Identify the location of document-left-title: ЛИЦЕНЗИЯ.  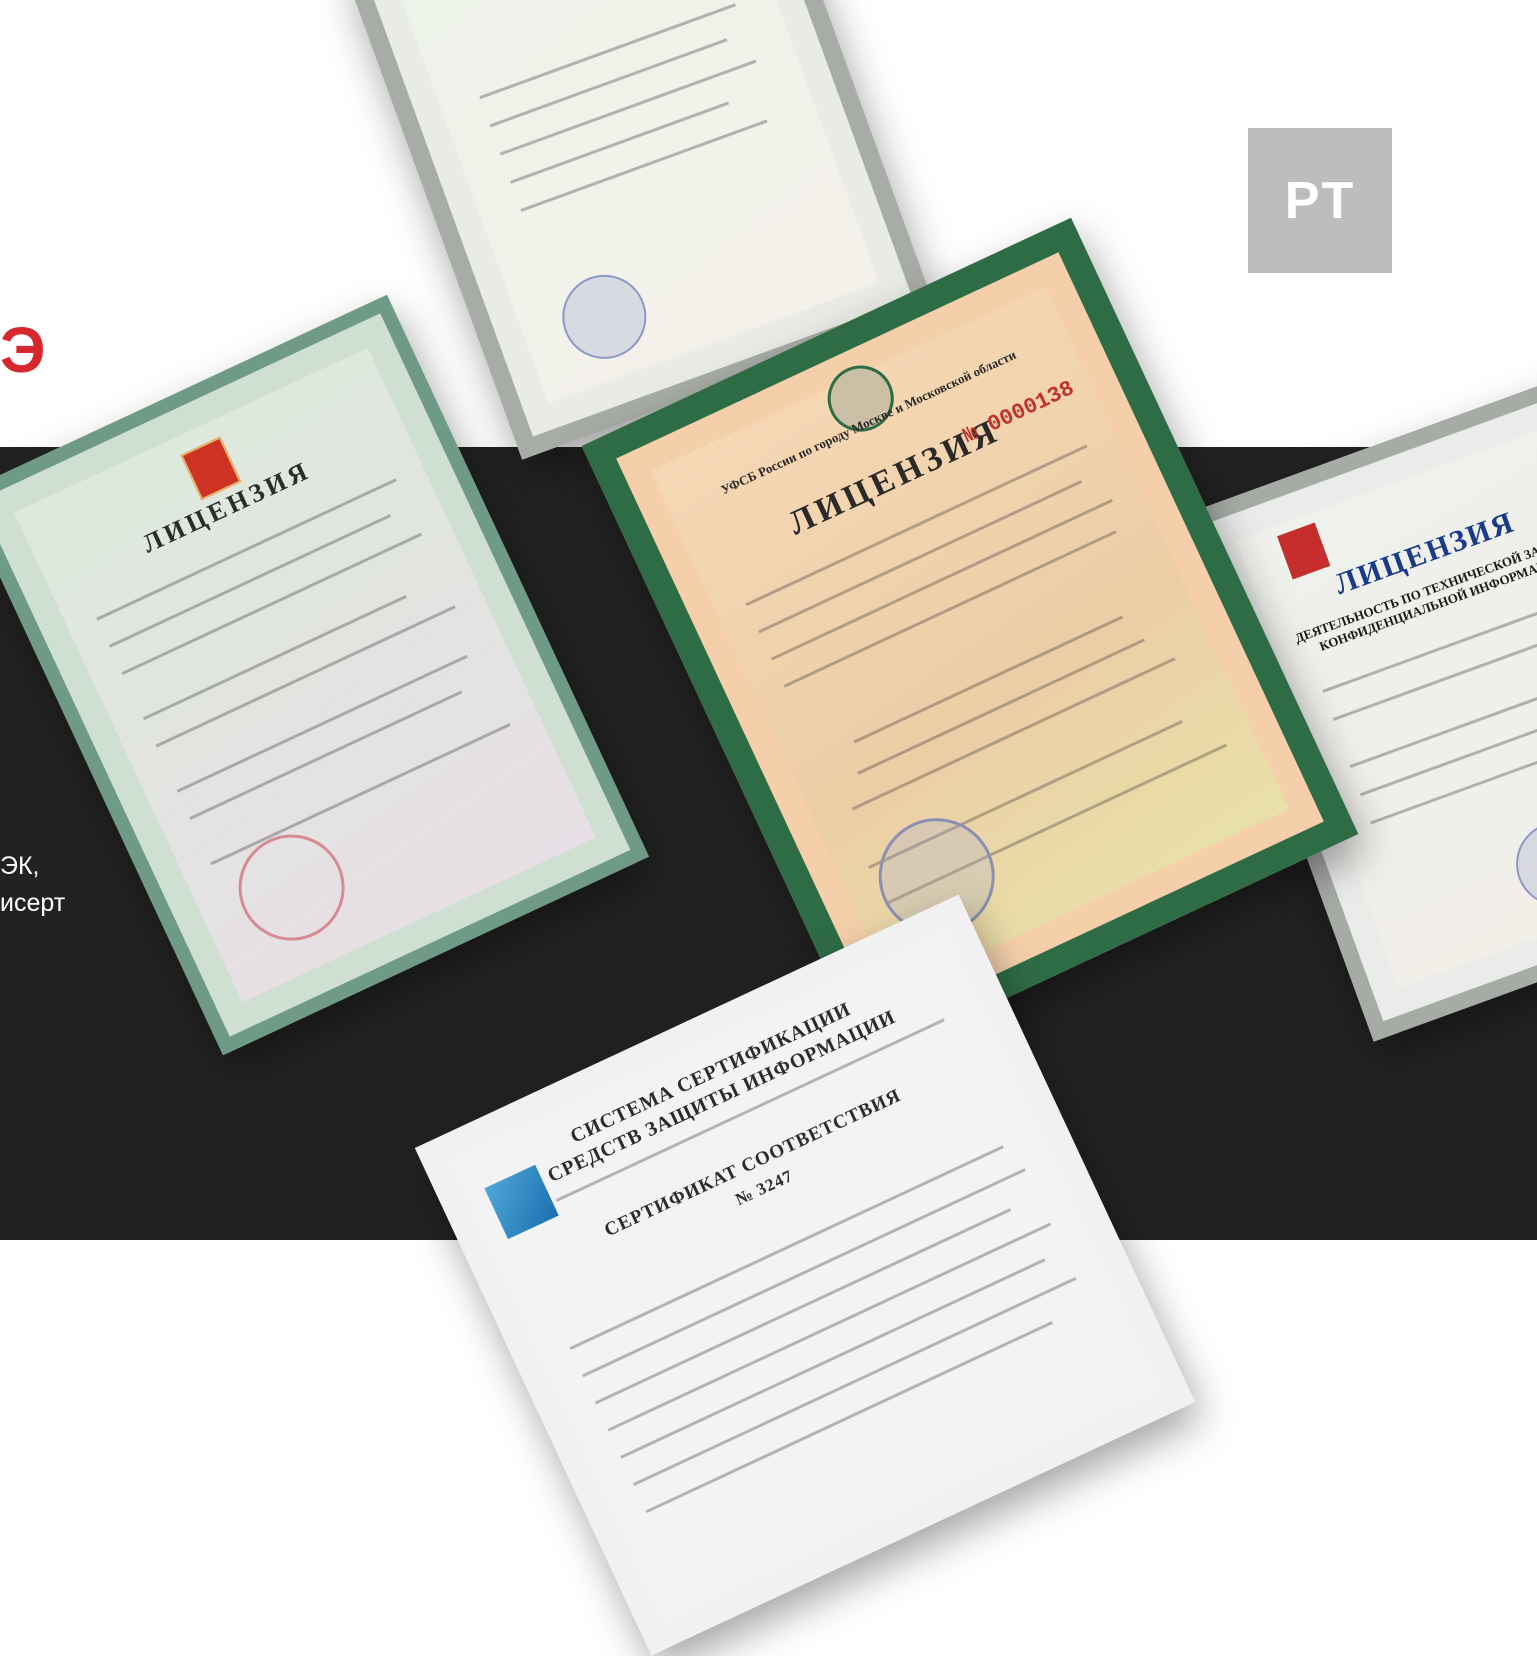
(226, 507).